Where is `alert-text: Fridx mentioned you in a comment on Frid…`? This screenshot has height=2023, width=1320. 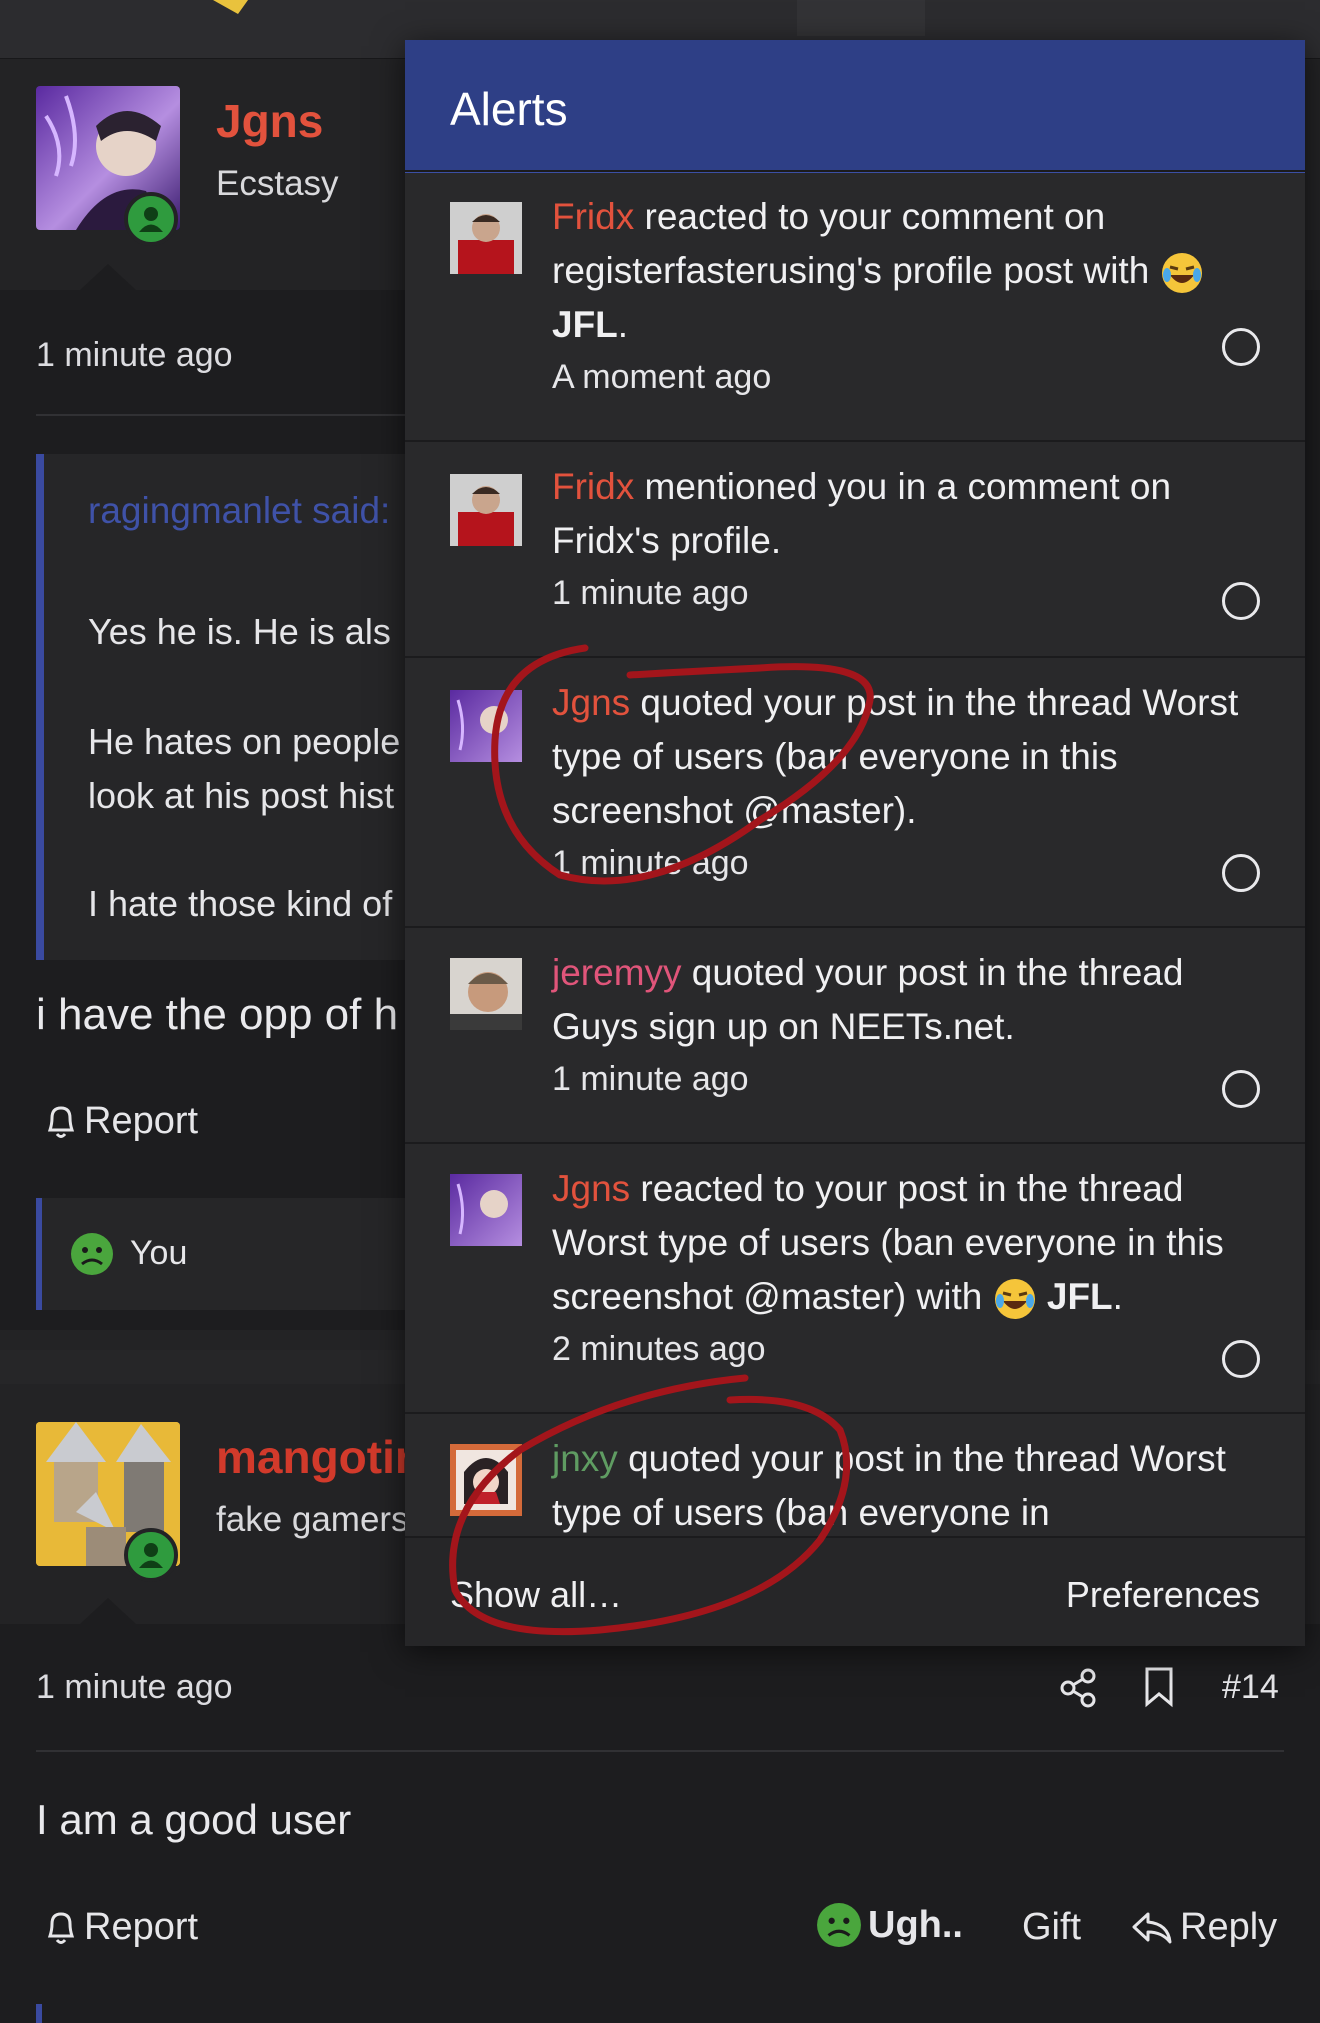
alert-text: Fridx mentioned you in a comment on Frid… is located at coordinates (902, 539).